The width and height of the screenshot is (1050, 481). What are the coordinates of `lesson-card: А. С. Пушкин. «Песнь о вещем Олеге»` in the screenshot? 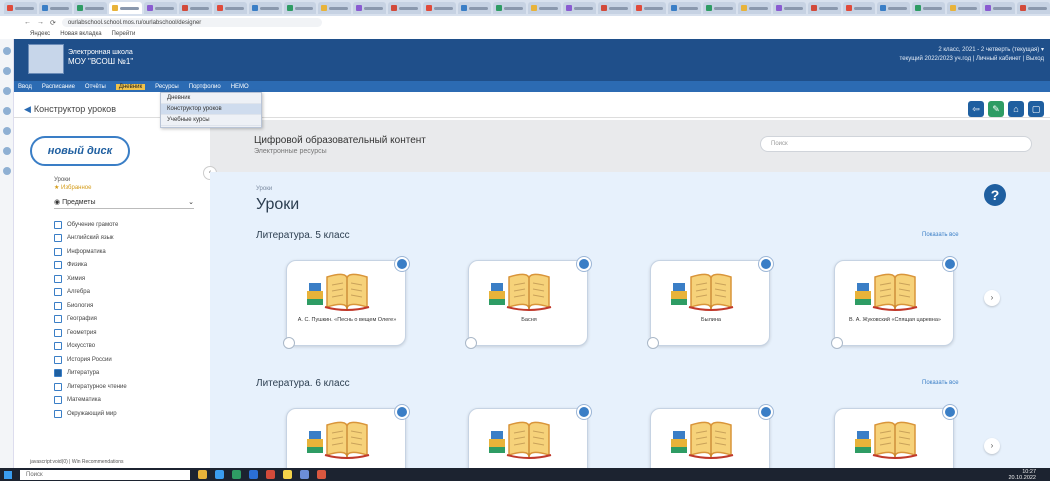 It's located at (346, 303).